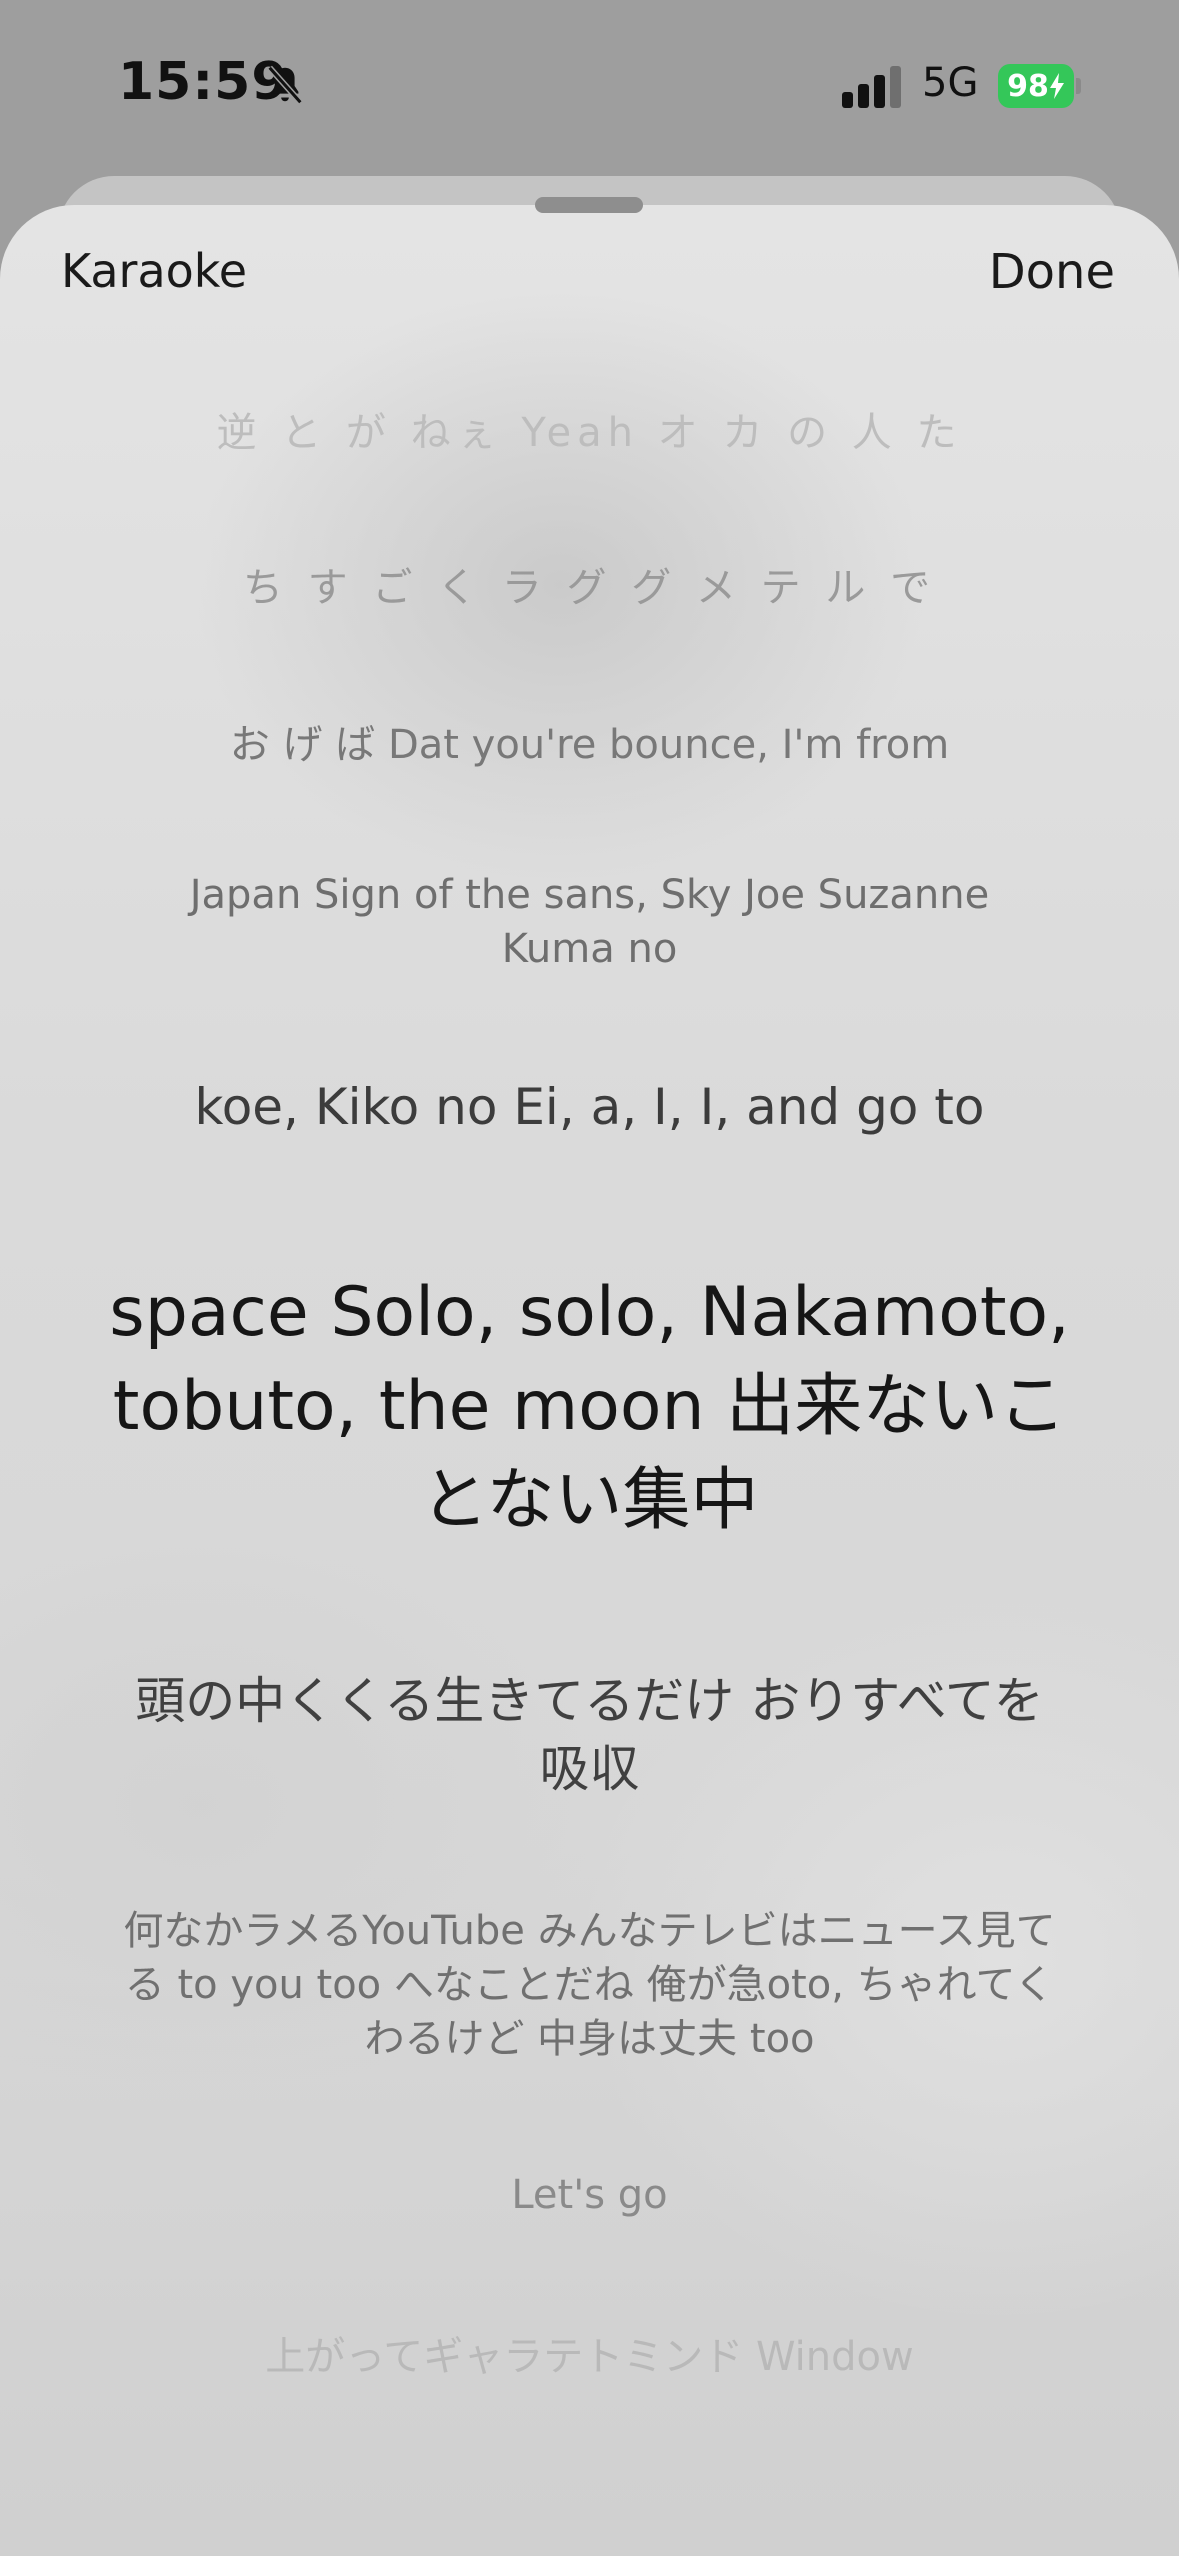 The height and width of the screenshot is (2556, 1179). I want to click on bolt-icon, so click(1056, 86).